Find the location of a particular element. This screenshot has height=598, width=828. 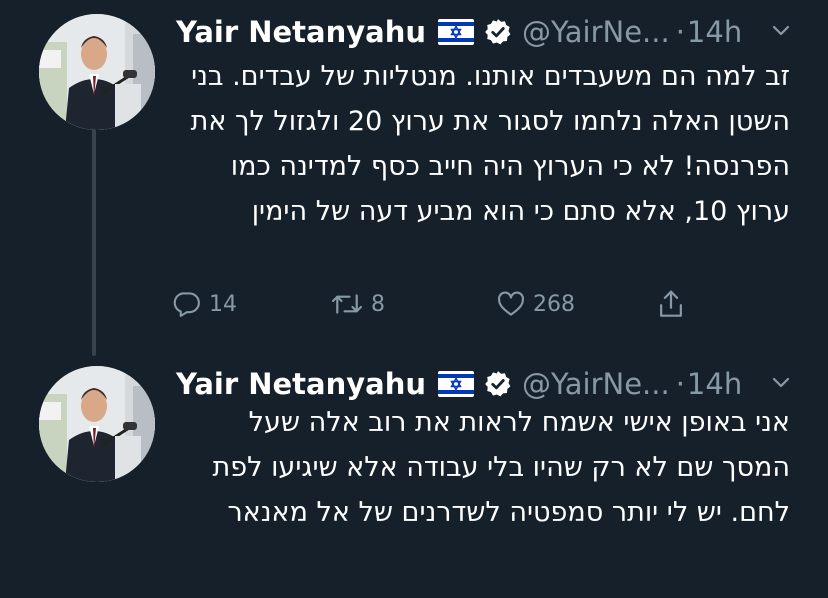

like-button: 268 is located at coordinates (535, 304).